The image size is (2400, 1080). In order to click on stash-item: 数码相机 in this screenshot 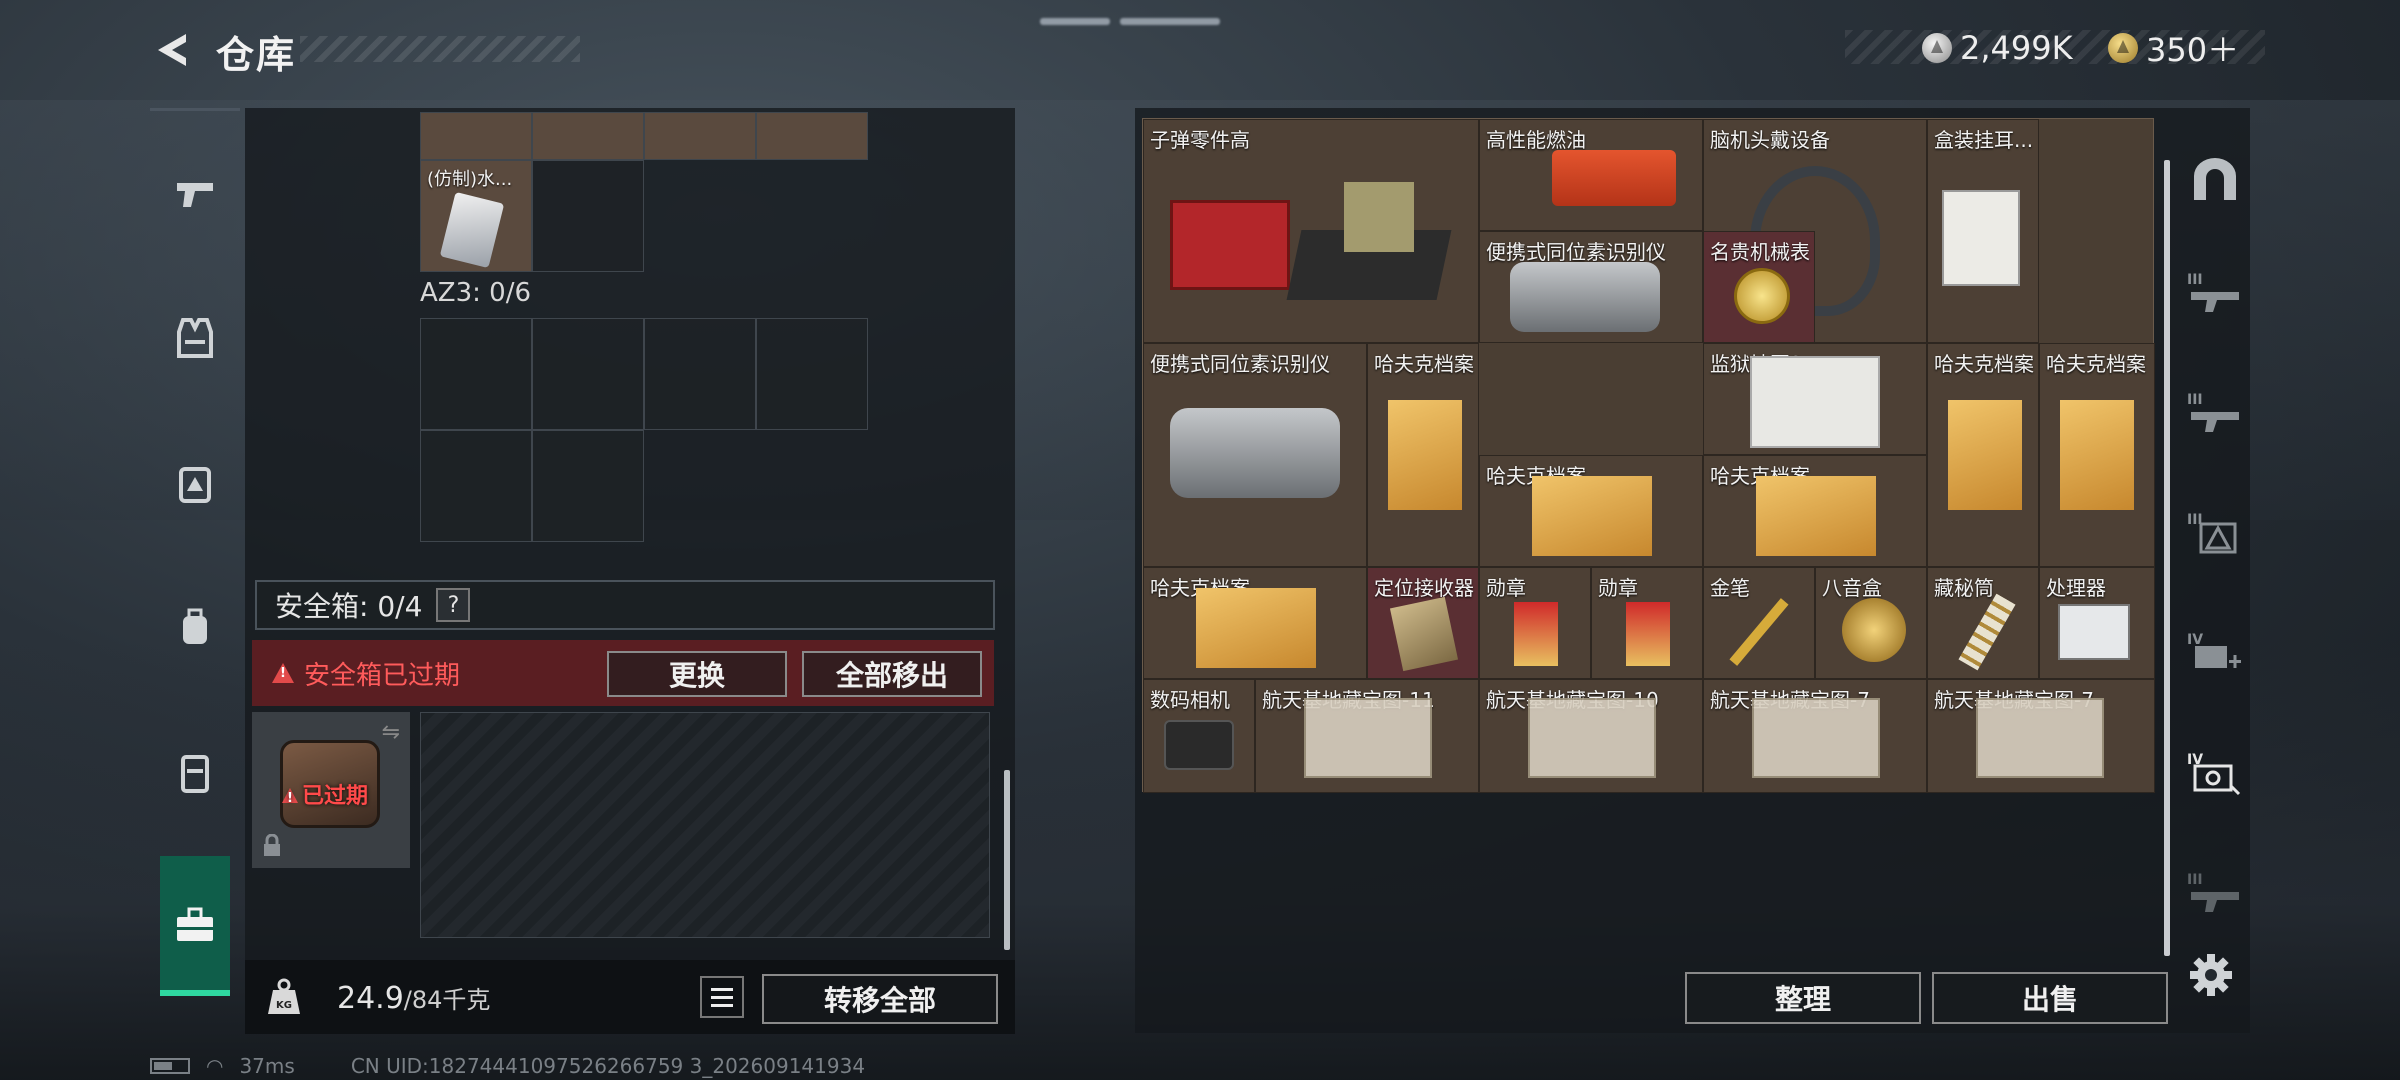, I will do `click(1199, 736)`.